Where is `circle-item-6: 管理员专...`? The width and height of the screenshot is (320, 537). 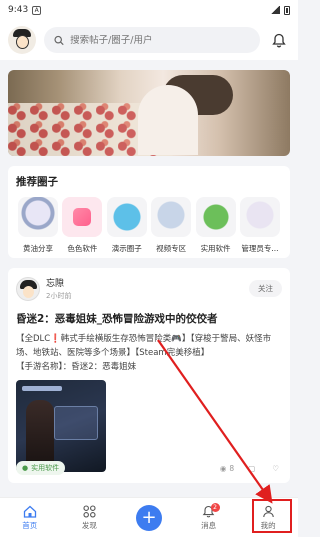
circle-item-6: 管理员专... is located at coordinates (260, 225).